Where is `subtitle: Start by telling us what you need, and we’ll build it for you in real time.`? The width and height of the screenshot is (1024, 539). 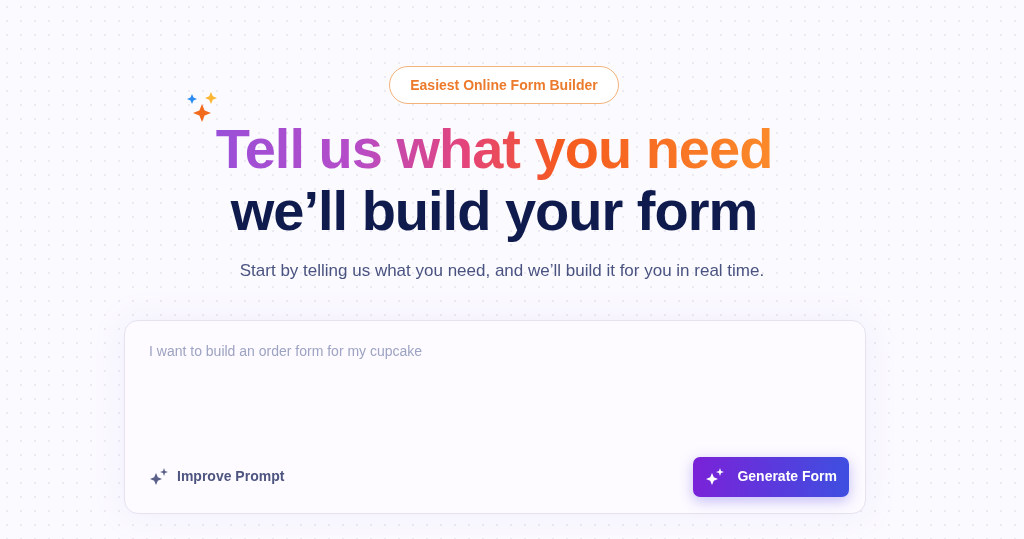
subtitle: Start by telling us what you need, and we’ll build it for you in real time. is located at coordinates (502, 271).